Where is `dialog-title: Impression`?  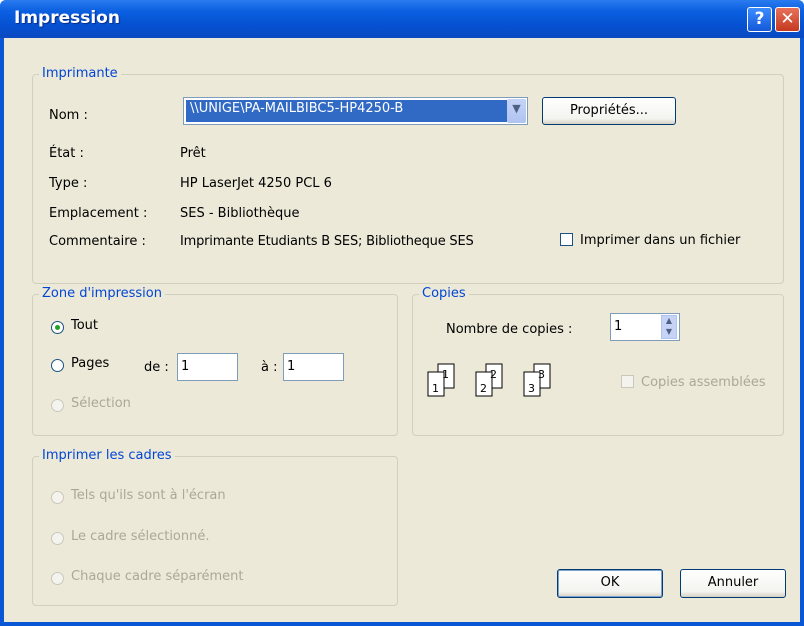
dialog-title: Impression is located at coordinates (67, 18).